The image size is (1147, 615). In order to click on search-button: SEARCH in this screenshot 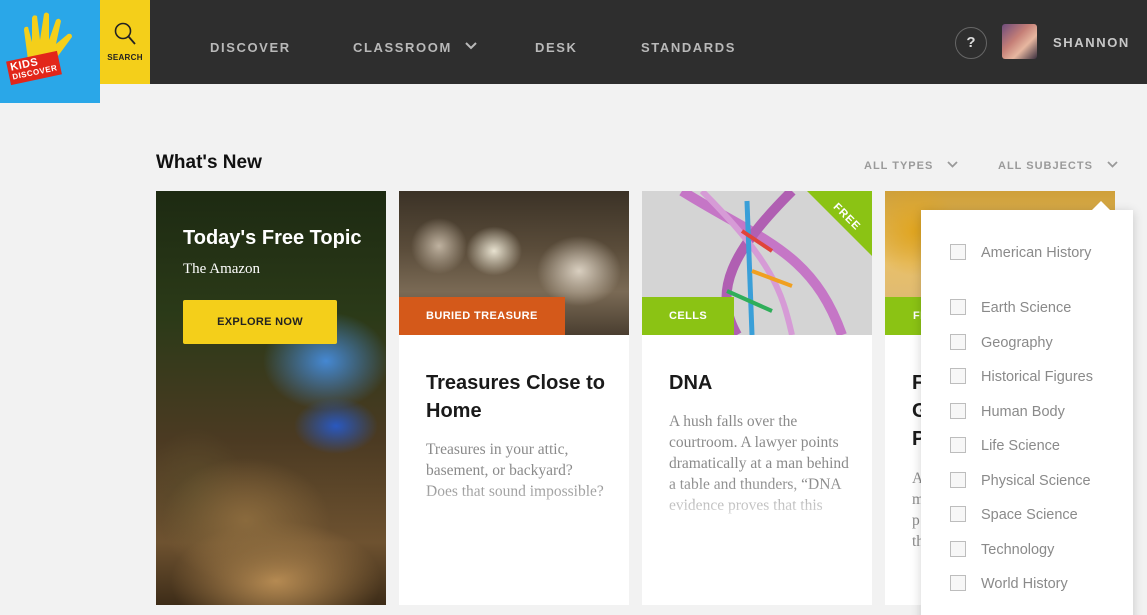, I will do `click(125, 42)`.